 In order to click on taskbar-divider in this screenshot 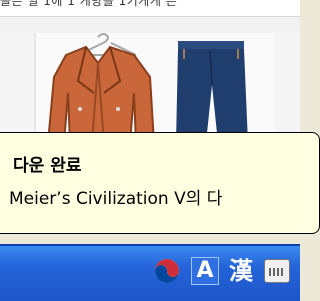, I will do `click(150, 245)`.